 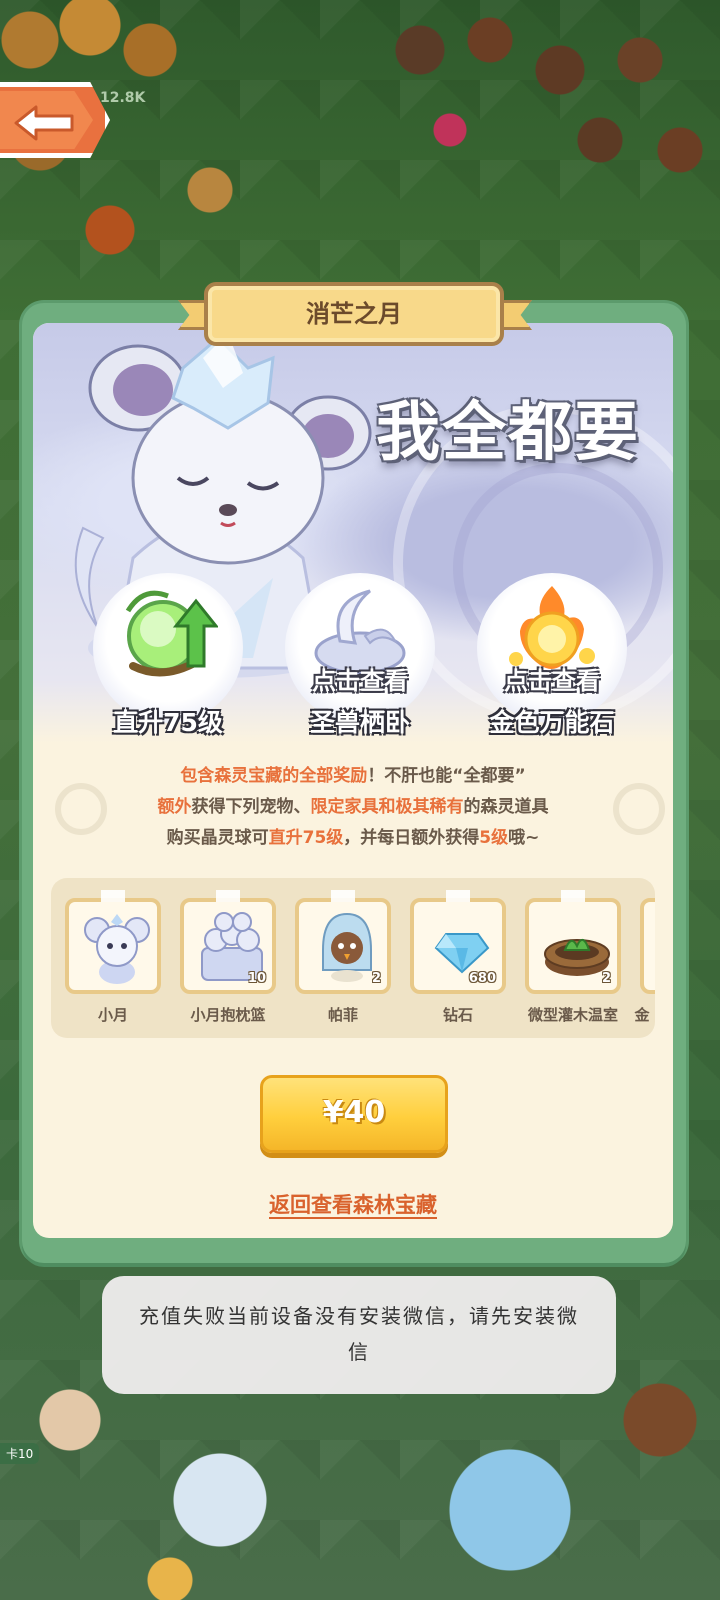 I want to click on description-line-3: 购买晶灵球可直升75级，并每日额外获得5级哦~, so click(x=353, y=838).